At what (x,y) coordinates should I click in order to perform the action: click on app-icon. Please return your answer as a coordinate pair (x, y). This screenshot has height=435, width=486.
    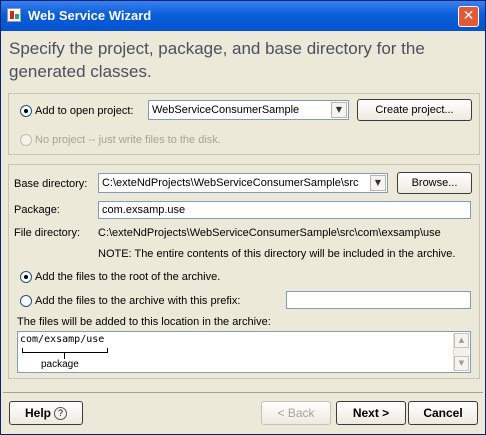
    Looking at the image, I should click on (14, 15).